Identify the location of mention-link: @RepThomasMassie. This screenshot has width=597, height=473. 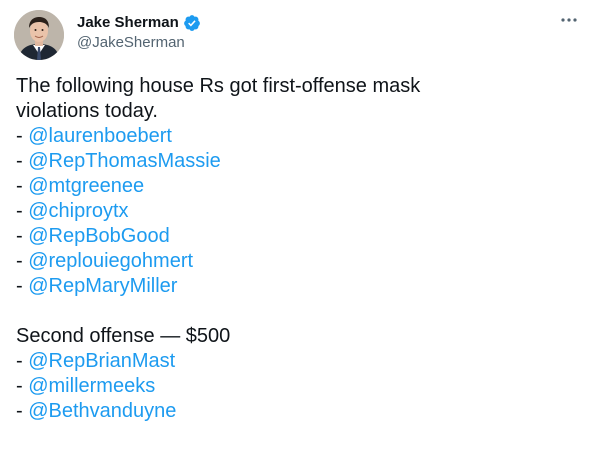
(124, 161).